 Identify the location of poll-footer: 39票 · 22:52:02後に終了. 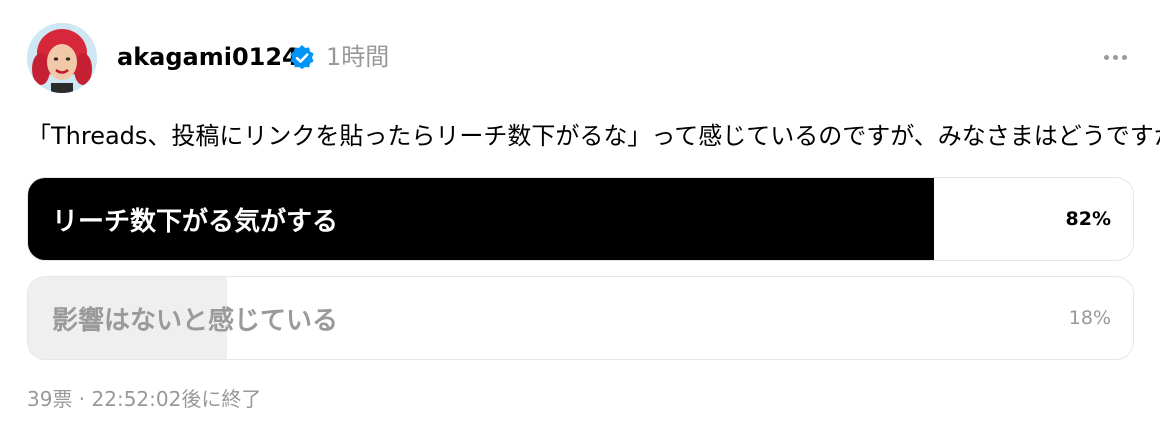
(144, 399).